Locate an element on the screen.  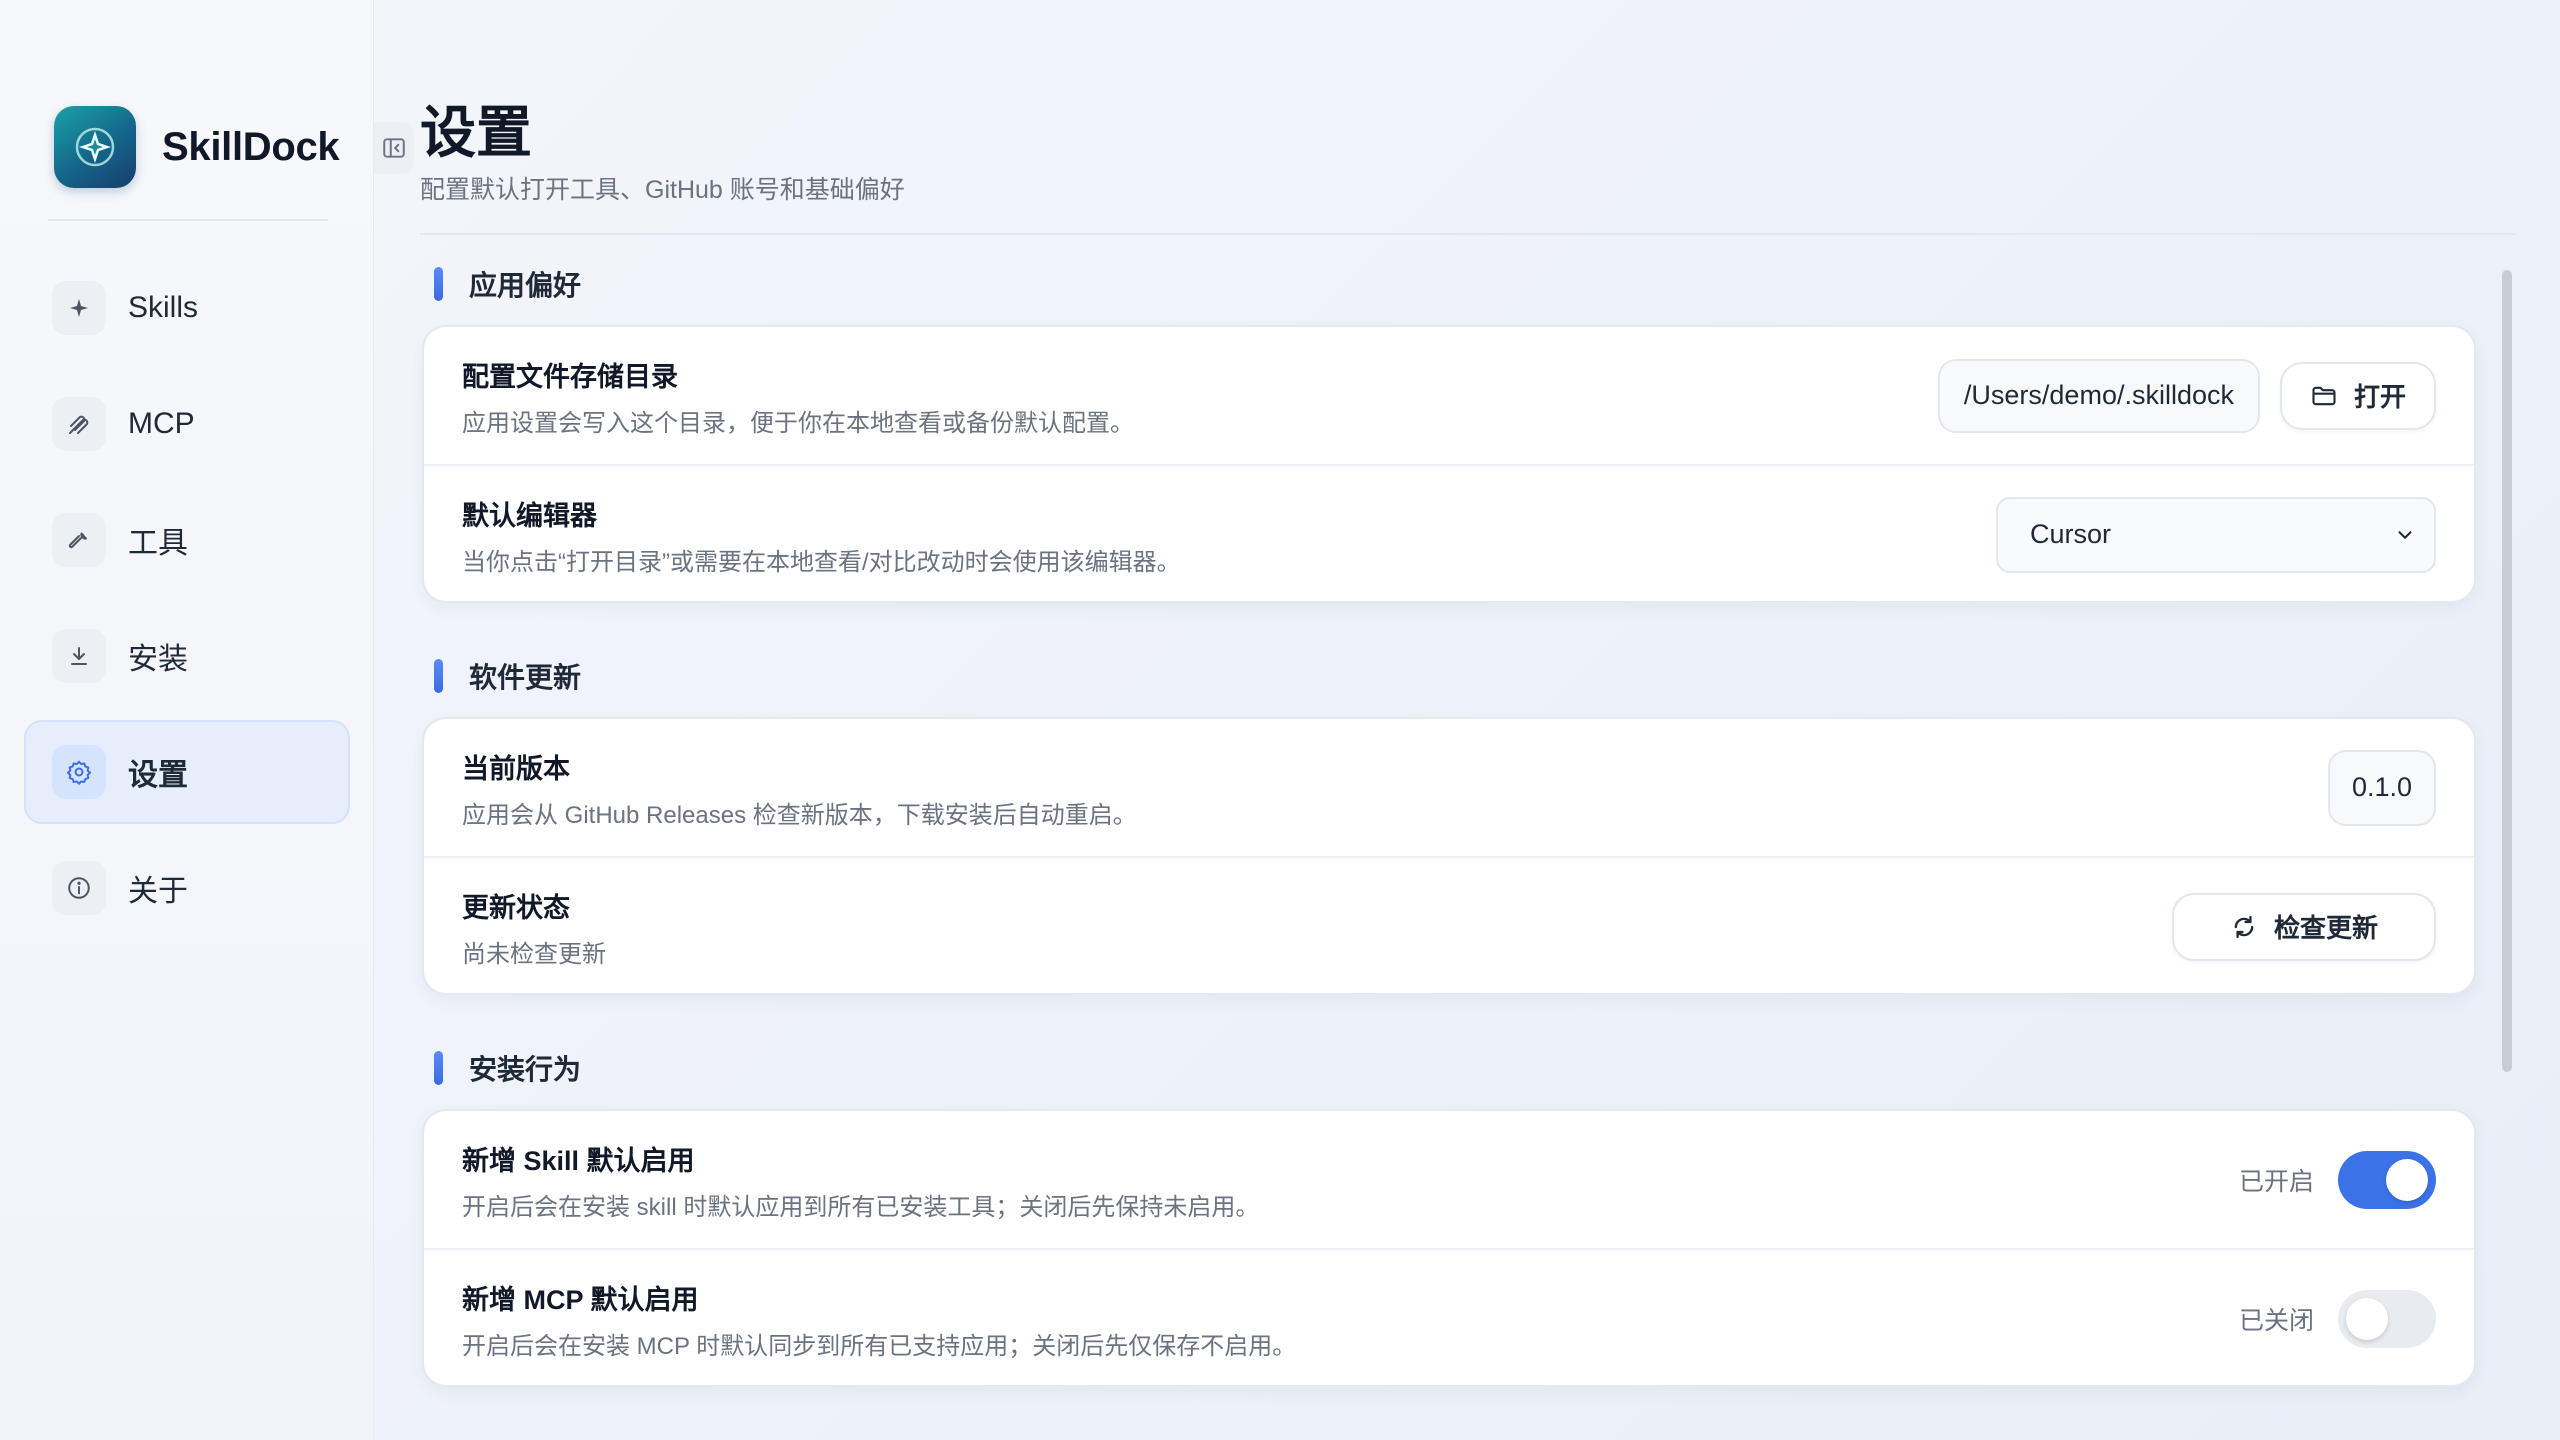
sidebar-nav: Skills MCP 工具 安装 设置 关于 is located at coordinates (187, 604).